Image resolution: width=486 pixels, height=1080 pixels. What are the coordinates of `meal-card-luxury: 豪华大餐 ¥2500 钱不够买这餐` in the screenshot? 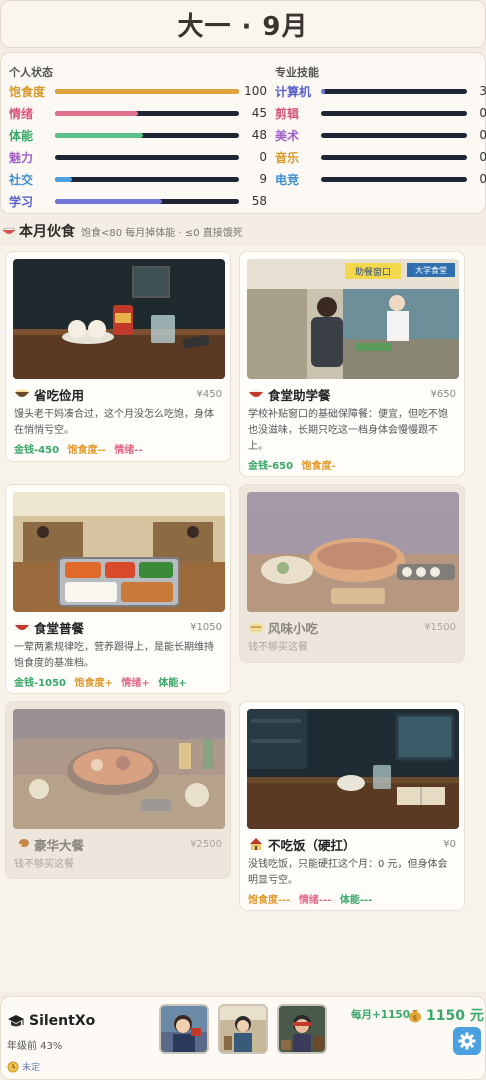 It's located at (118, 790).